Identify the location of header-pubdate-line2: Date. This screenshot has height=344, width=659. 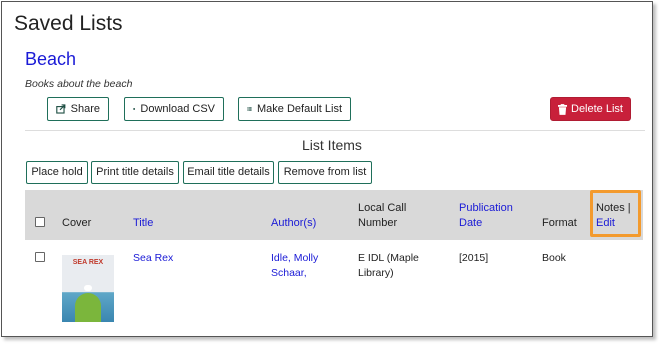
(470, 223).